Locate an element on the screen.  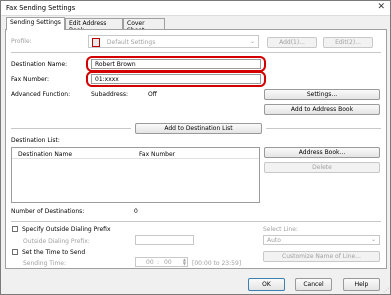
title-bar: Fax Sending Settings ✕ is located at coordinates (195, 8).